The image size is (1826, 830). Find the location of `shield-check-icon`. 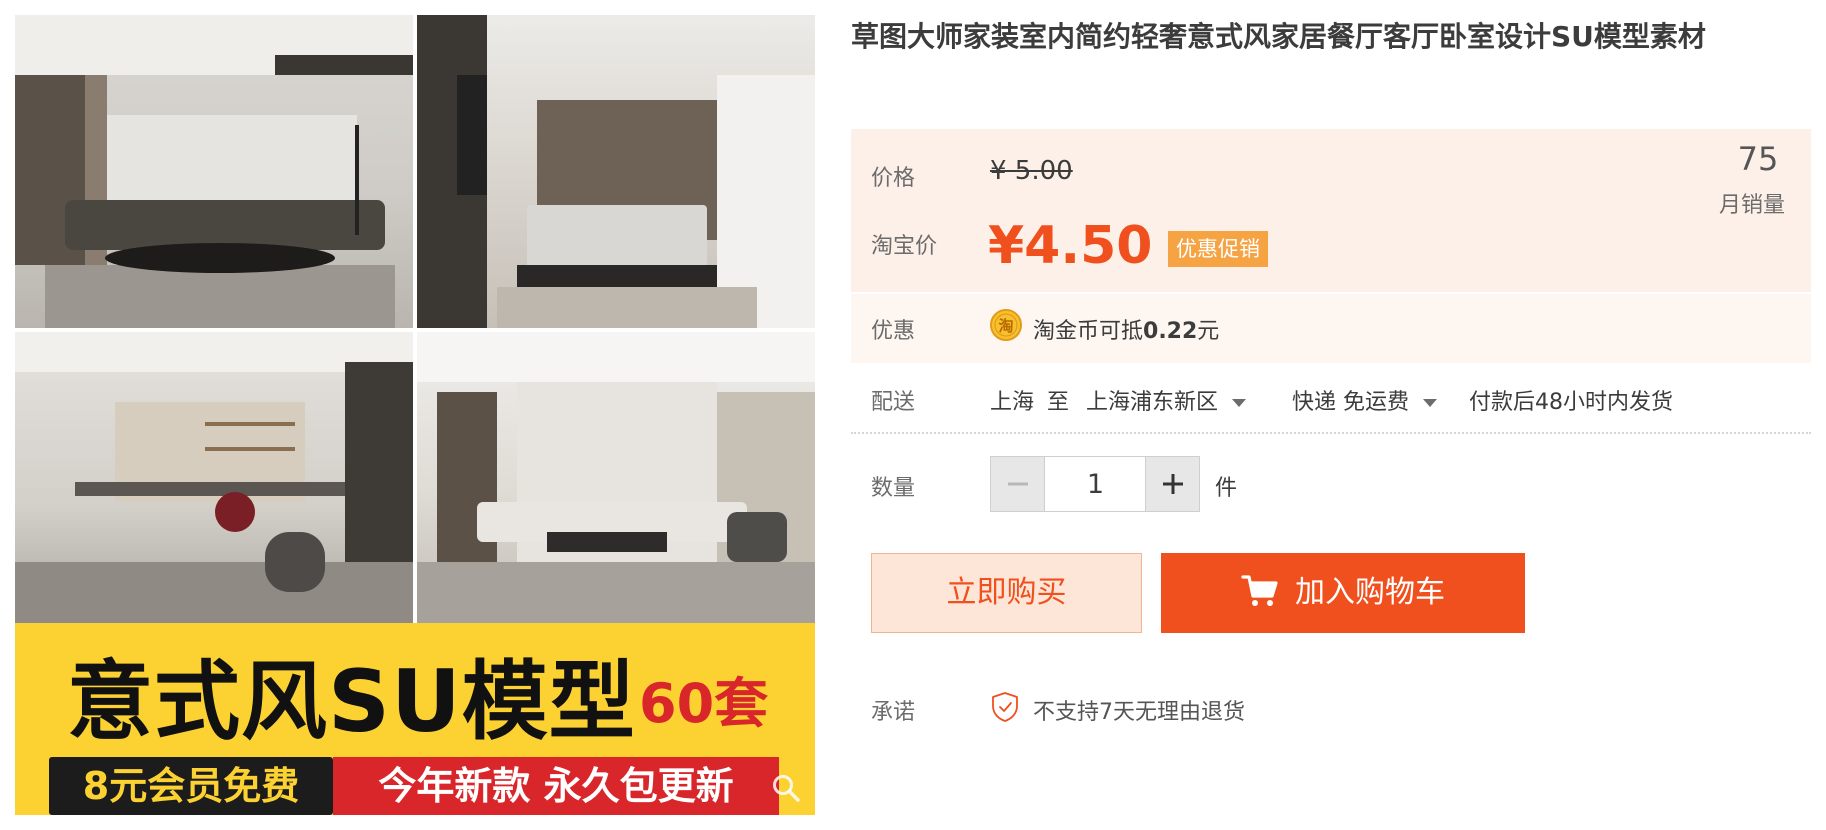

shield-check-icon is located at coordinates (1005, 707).